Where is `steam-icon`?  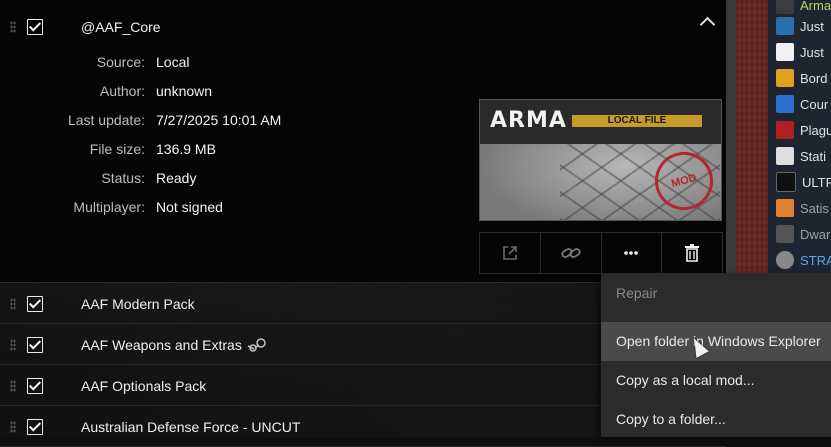
steam-icon is located at coordinates (256, 345).